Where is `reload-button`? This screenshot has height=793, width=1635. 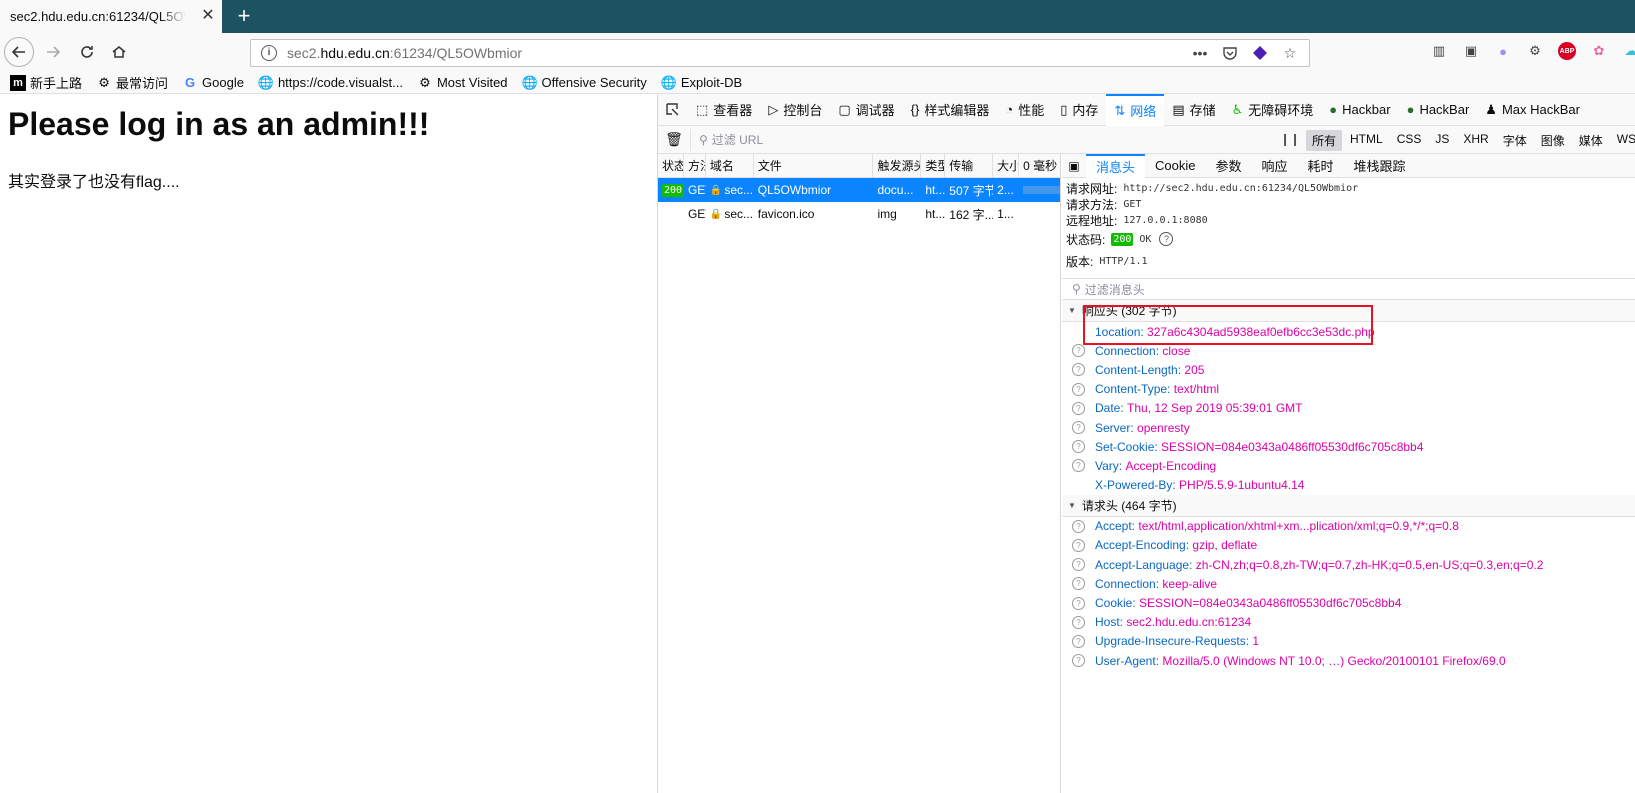
reload-button is located at coordinates (87, 52).